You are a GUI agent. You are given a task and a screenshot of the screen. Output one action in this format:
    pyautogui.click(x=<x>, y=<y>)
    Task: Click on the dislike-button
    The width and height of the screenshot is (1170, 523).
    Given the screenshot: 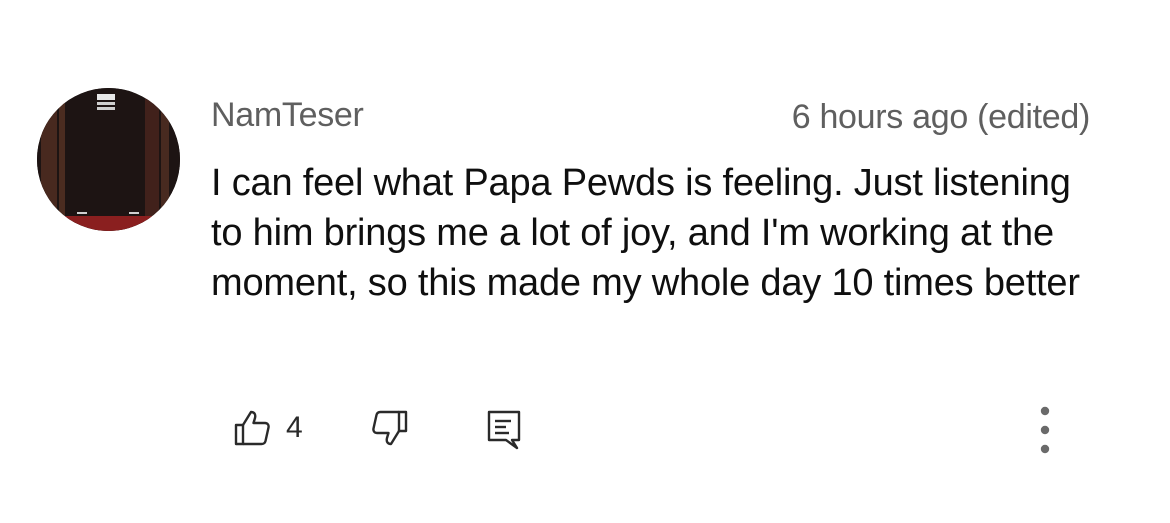 What is the action you would take?
    pyautogui.click(x=390, y=428)
    